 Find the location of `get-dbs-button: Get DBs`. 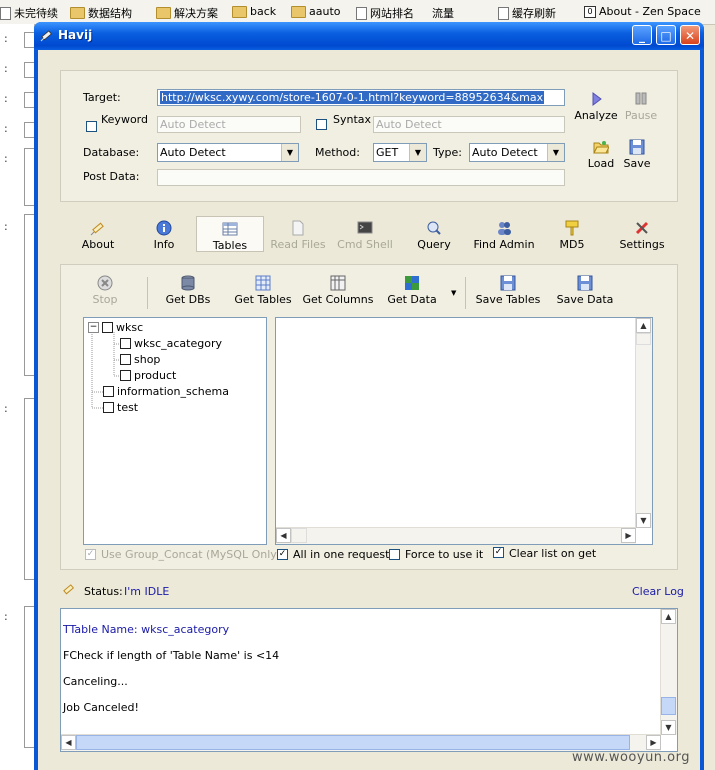

get-dbs-button: Get DBs is located at coordinates (188, 290).